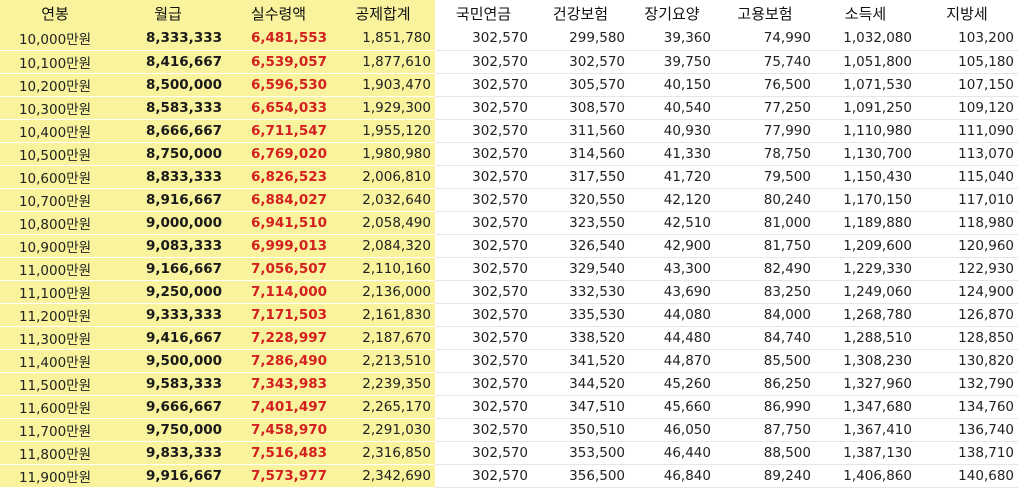 This screenshot has height=491, width=1023. What do you see at coordinates (383, 131) in the screenshot?
I see `cell-total-deduction: 1,955,120` at bounding box center [383, 131].